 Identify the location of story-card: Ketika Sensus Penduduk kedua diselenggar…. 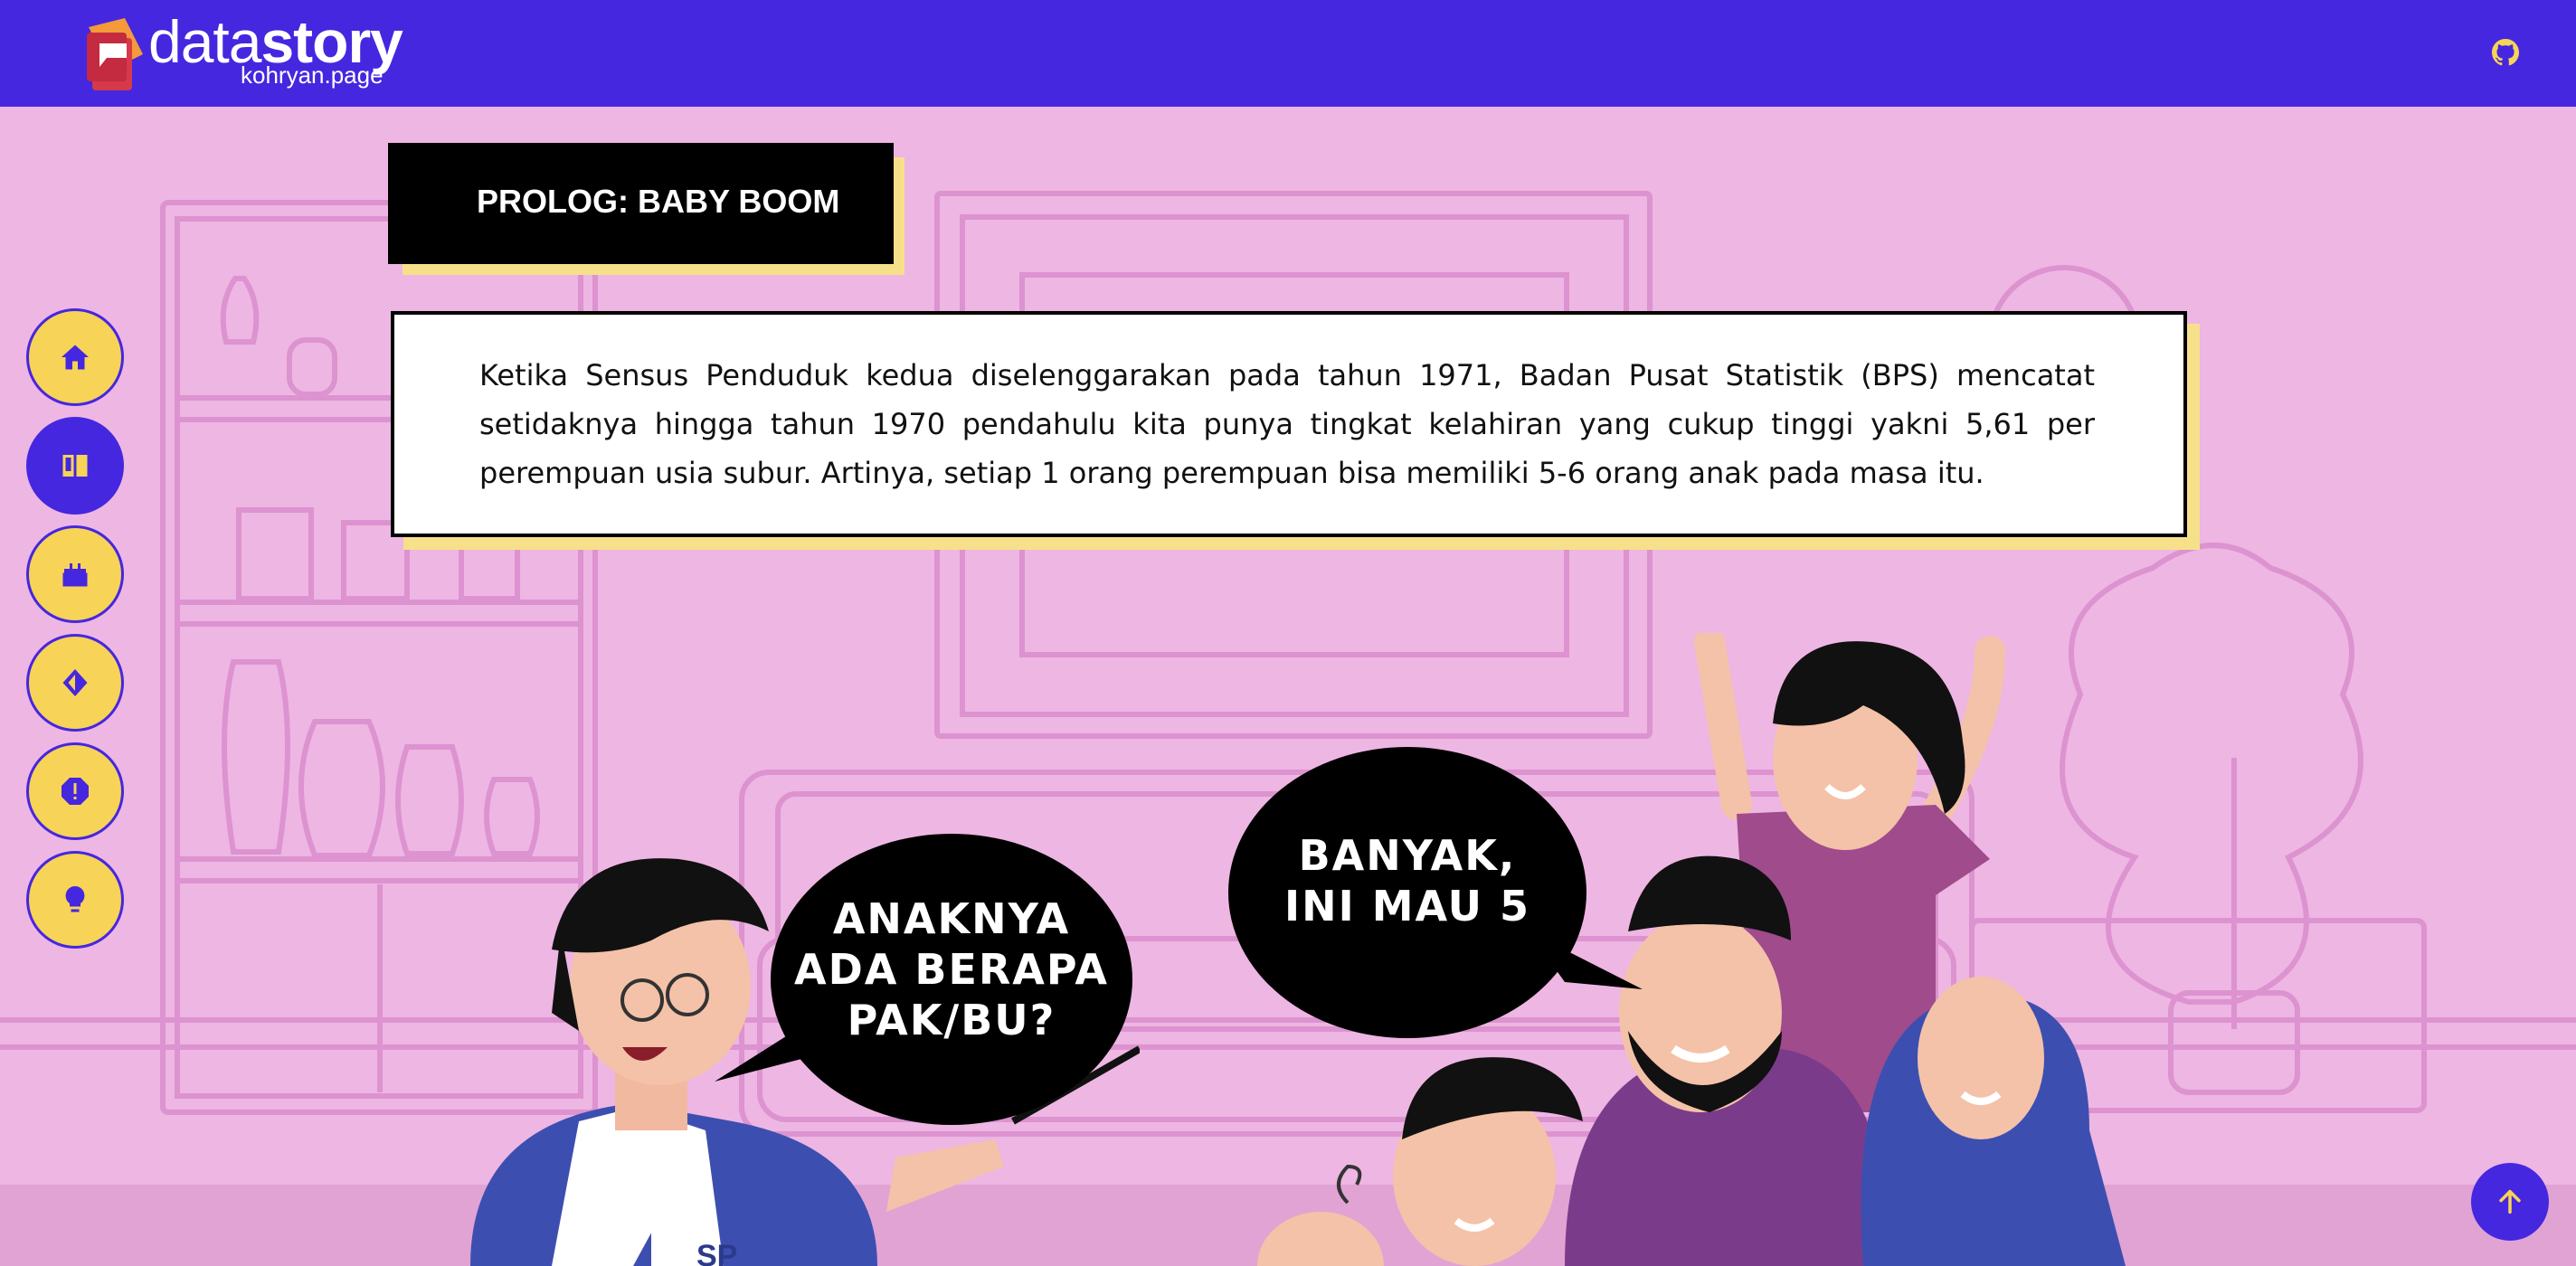
(1289, 424).